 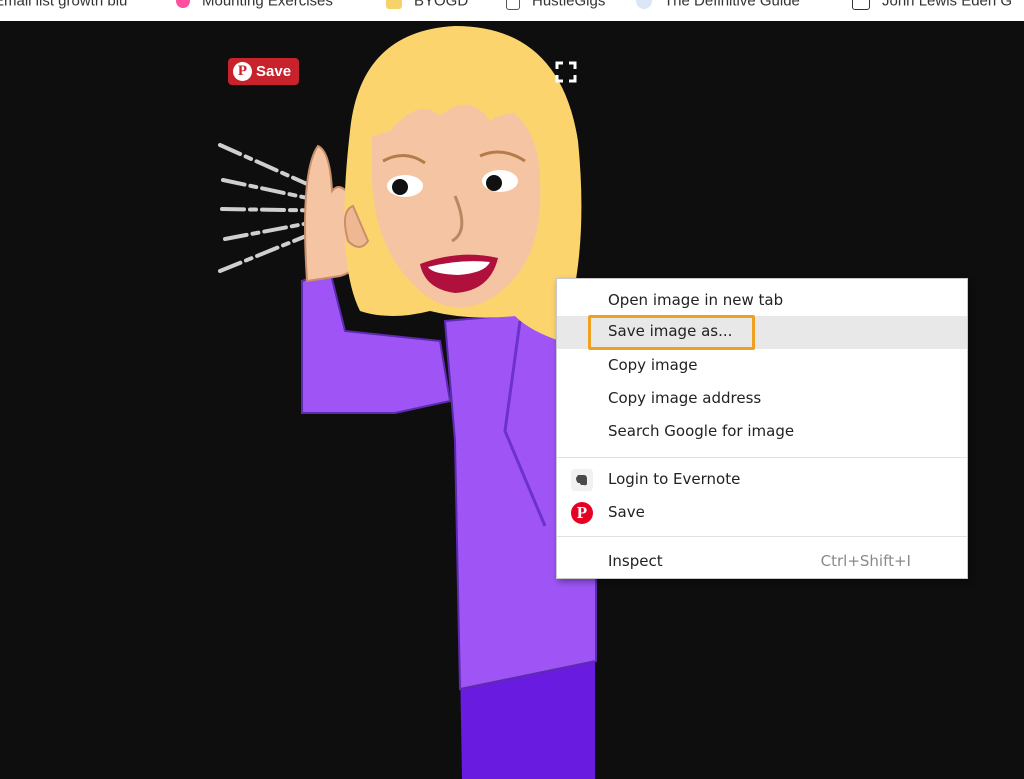 I want to click on pinterest-icon: P, so click(x=582, y=513).